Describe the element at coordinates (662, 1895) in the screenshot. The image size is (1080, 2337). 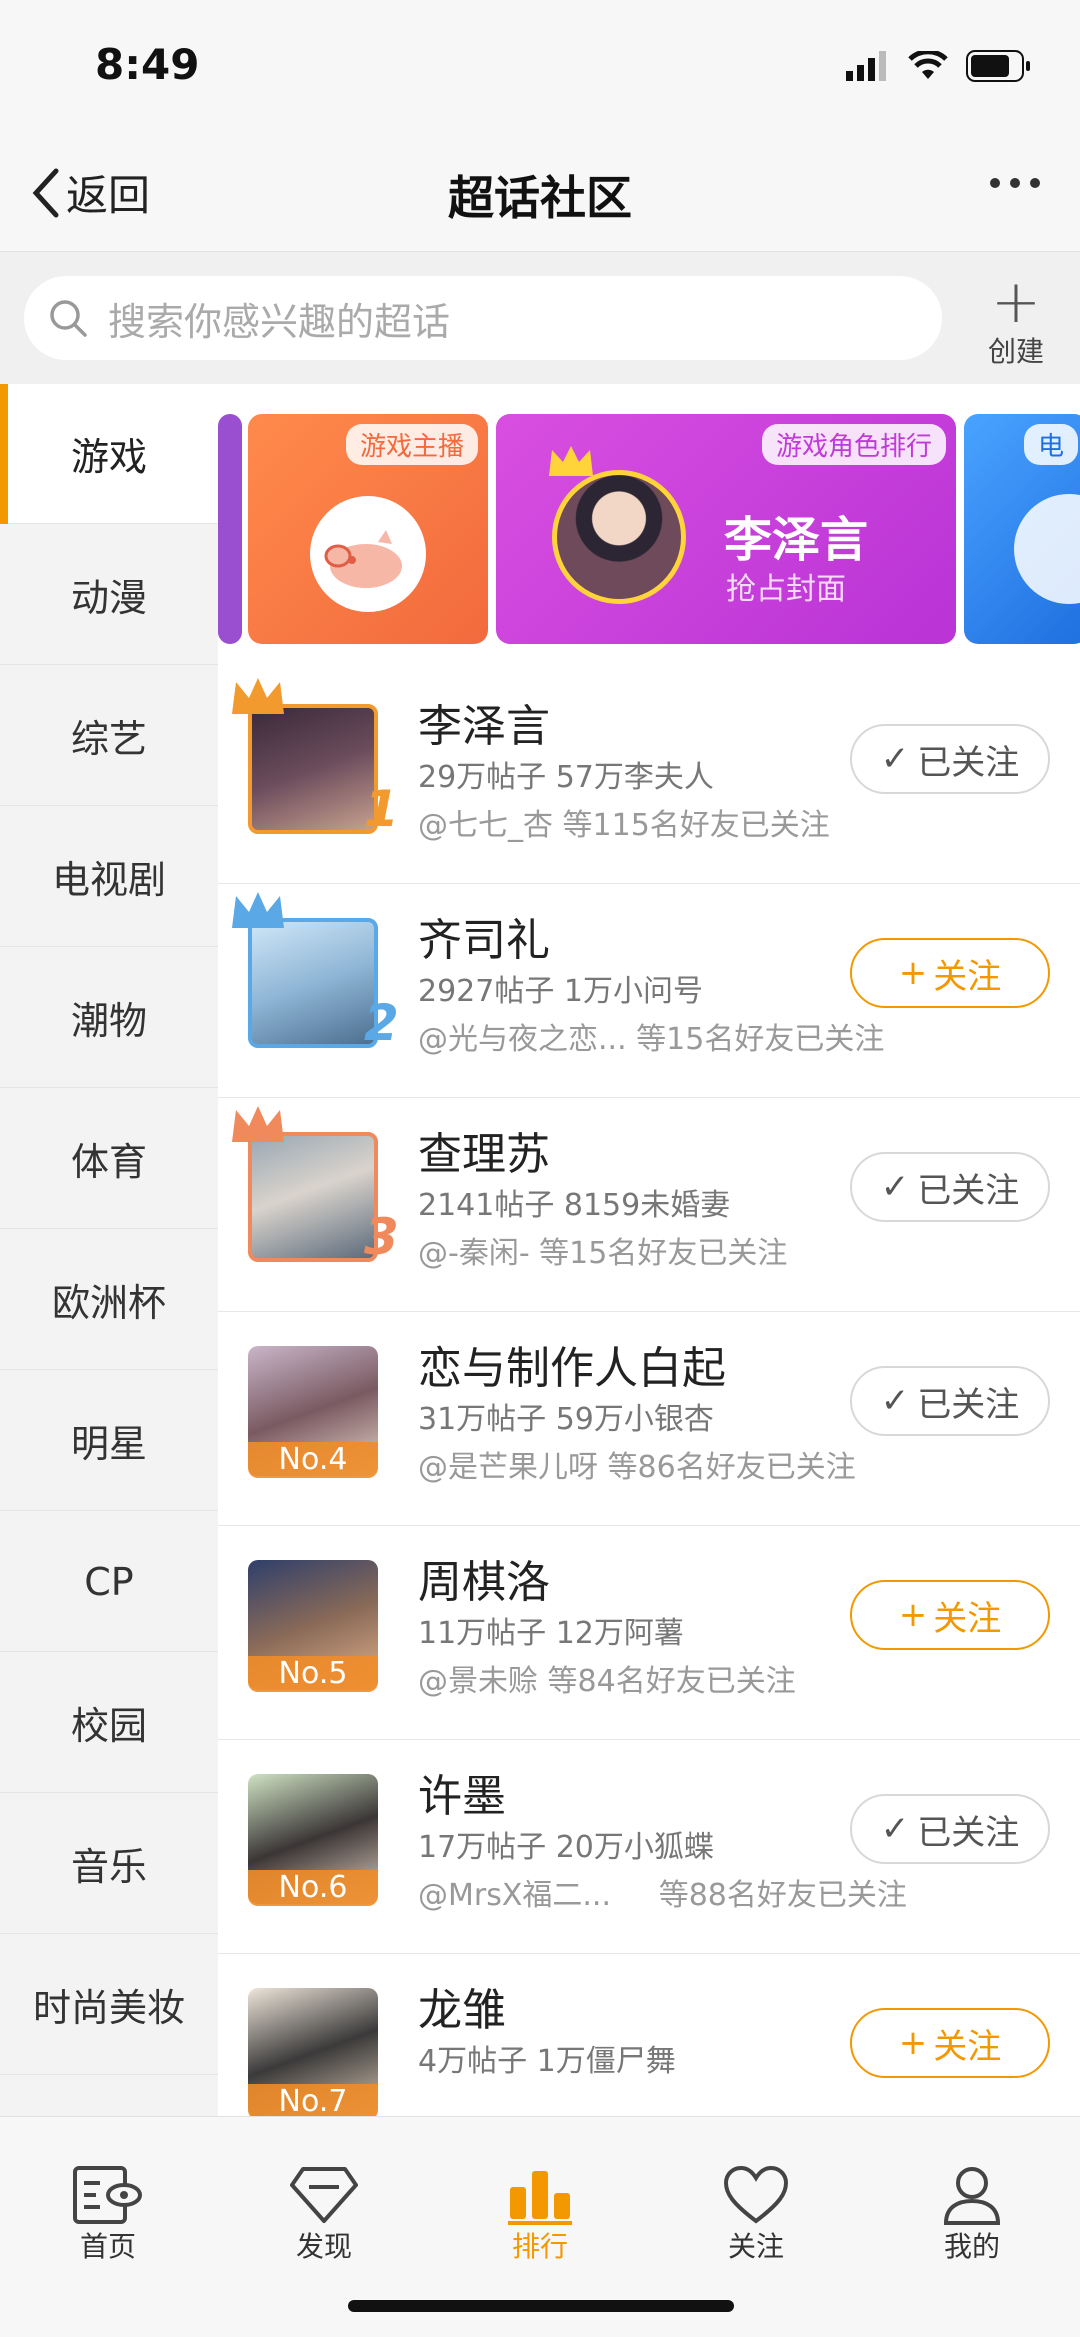
I see `friends-followed: @MrsX福二... 等88名好友已关注` at that location.